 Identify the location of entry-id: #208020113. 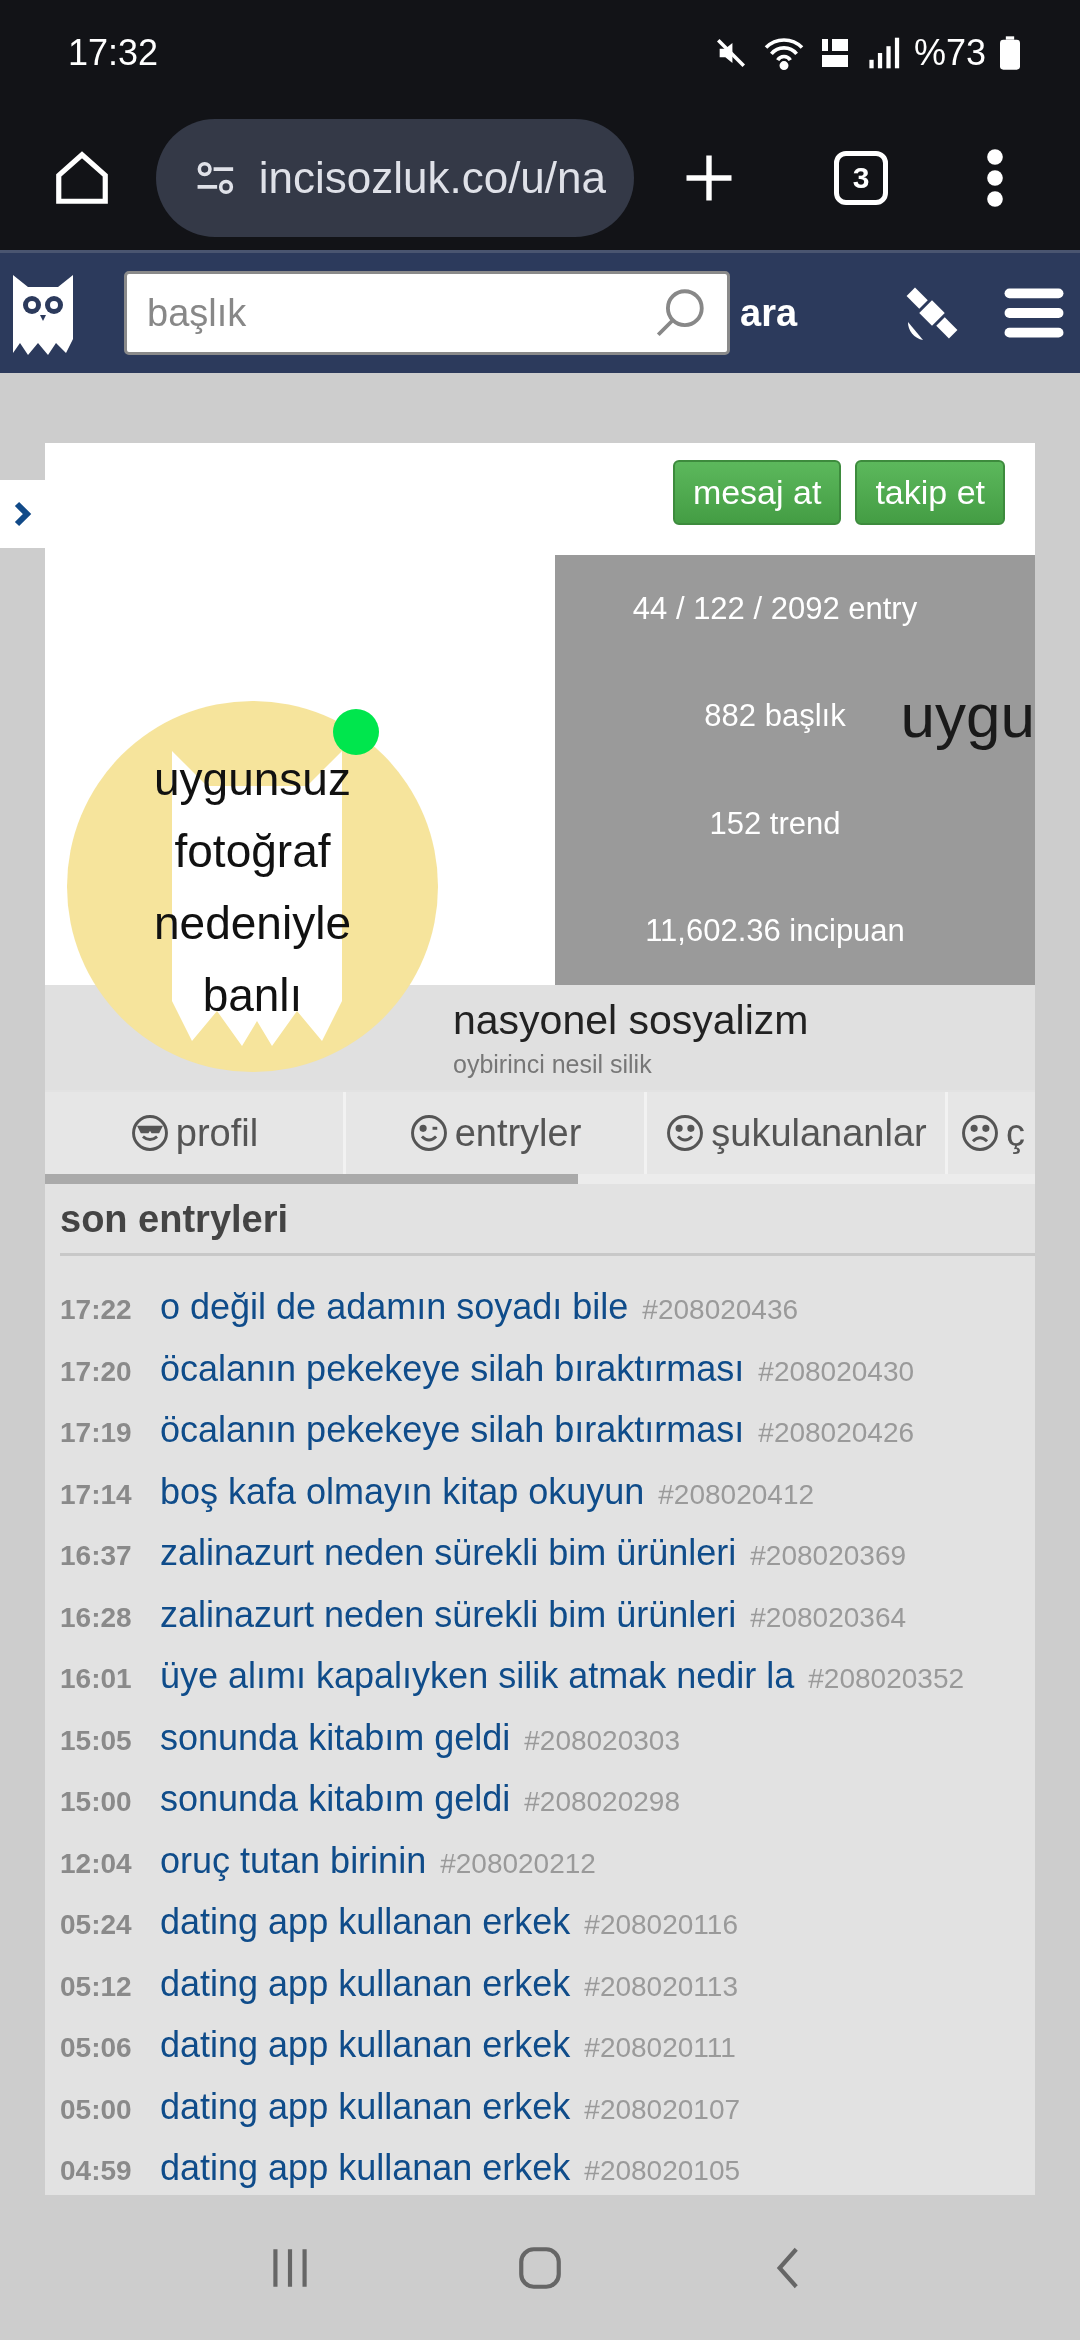
(661, 1986).